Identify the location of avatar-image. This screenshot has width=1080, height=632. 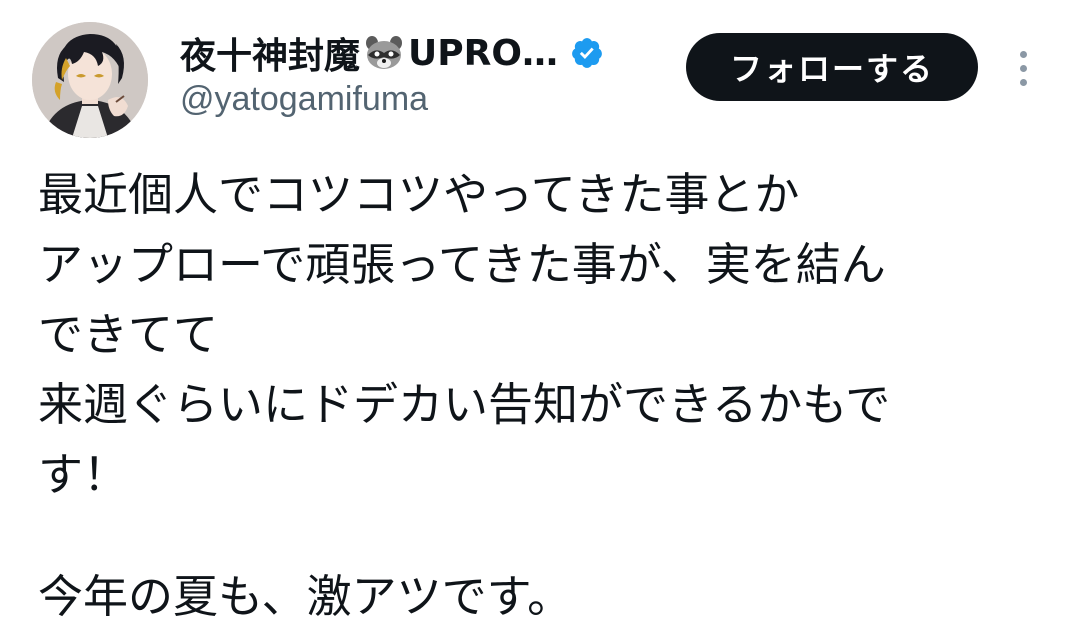
(90, 80).